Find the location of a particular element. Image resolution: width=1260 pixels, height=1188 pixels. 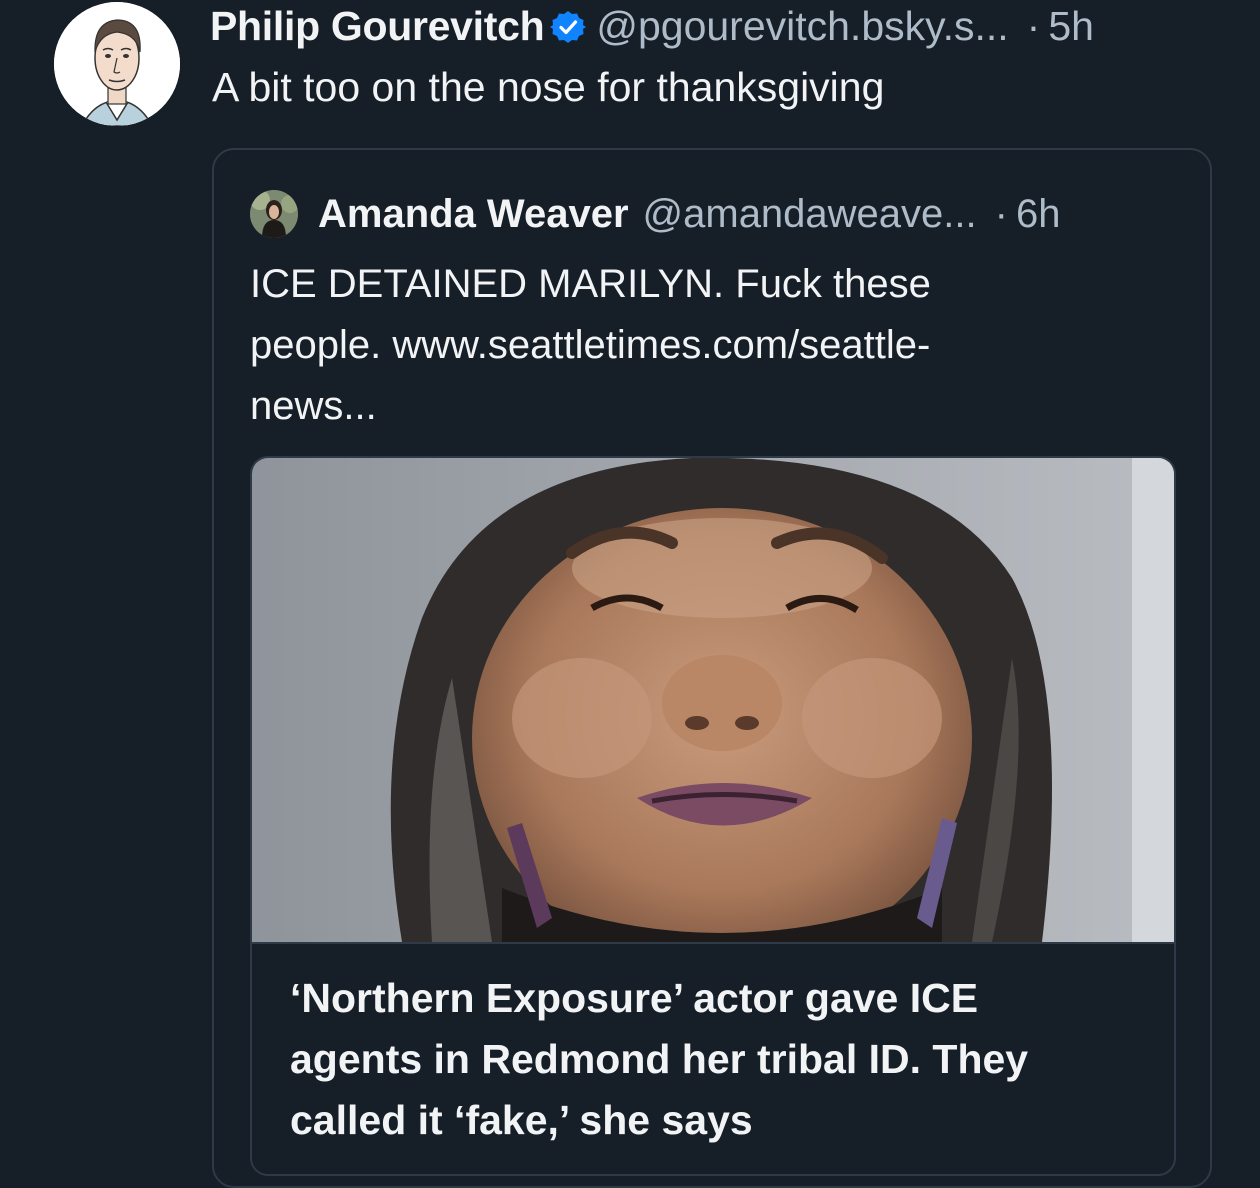

quoted-text-line-link: people. www.seattletimes.com/seattle- is located at coordinates (700, 345).